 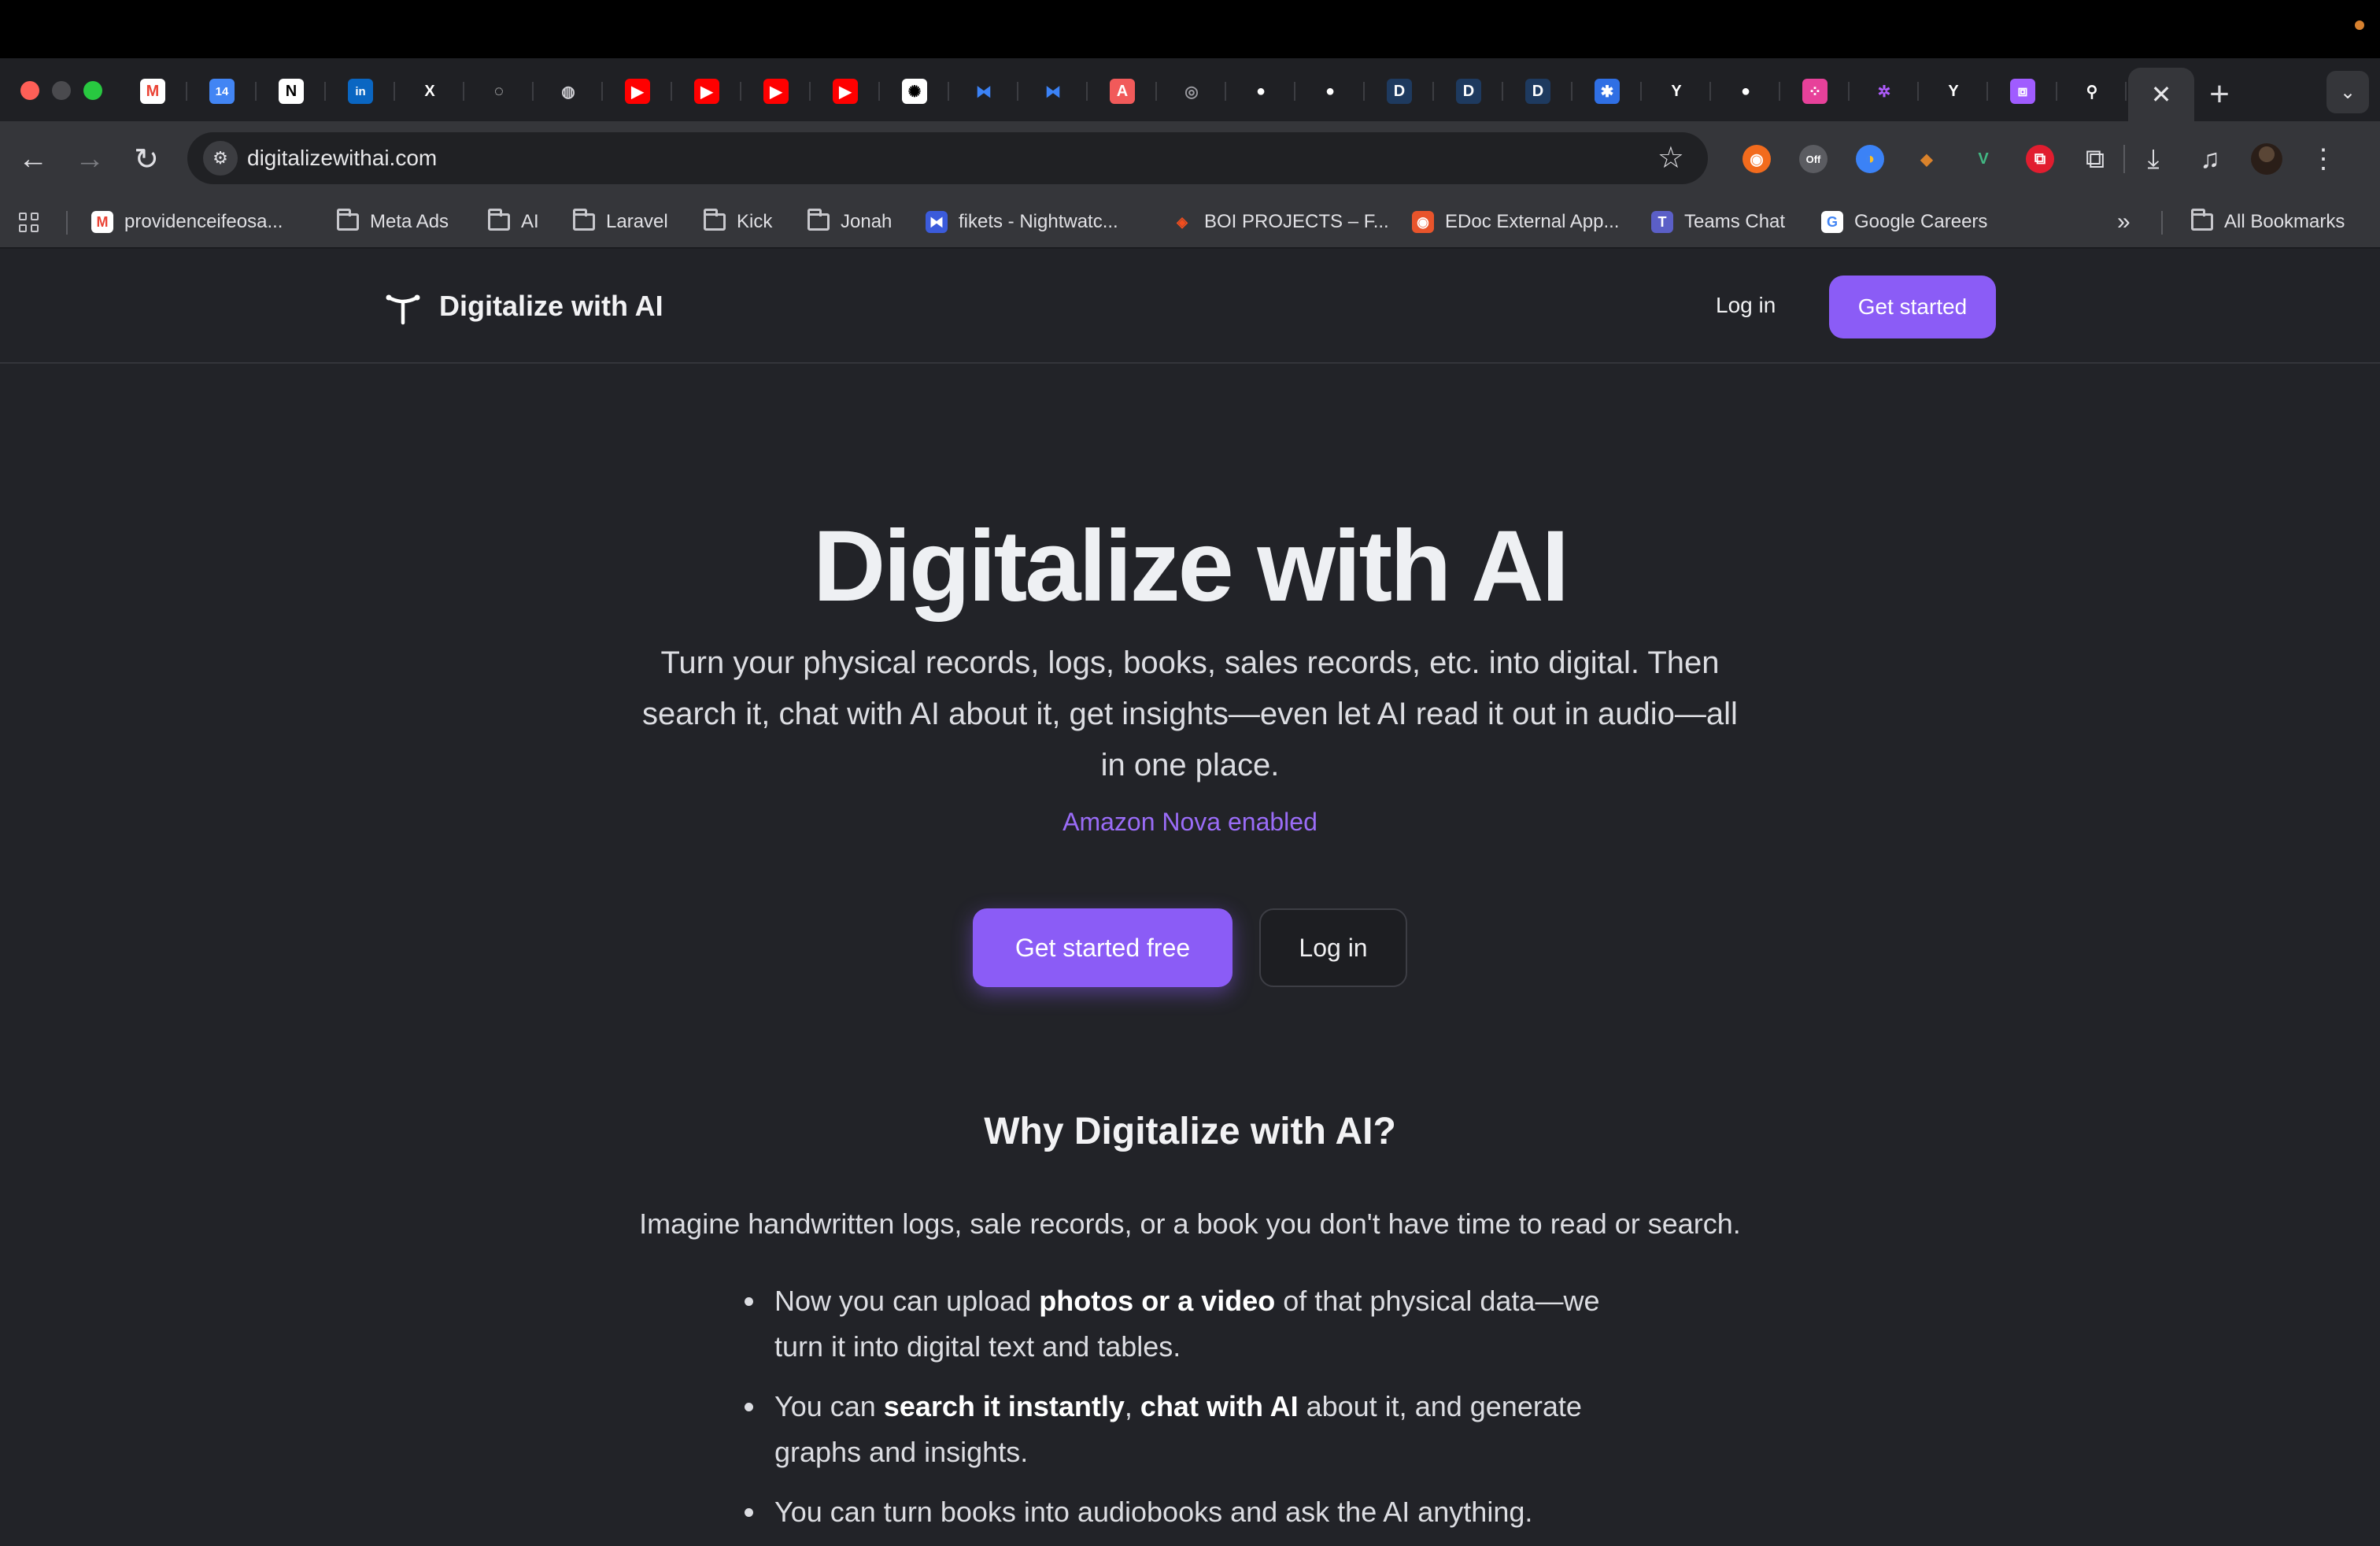 I want to click on bookmark-label: Laravel, so click(x=637, y=221).